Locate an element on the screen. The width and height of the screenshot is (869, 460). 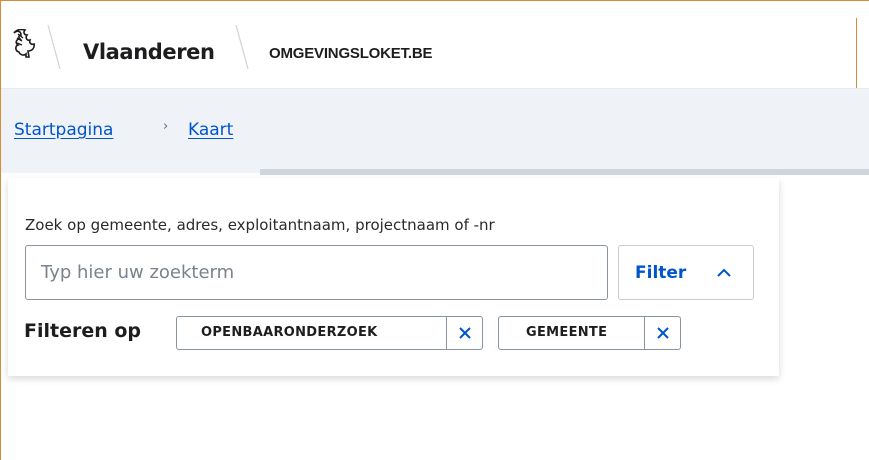
chevron-up-icon is located at coordinates (724, 272).